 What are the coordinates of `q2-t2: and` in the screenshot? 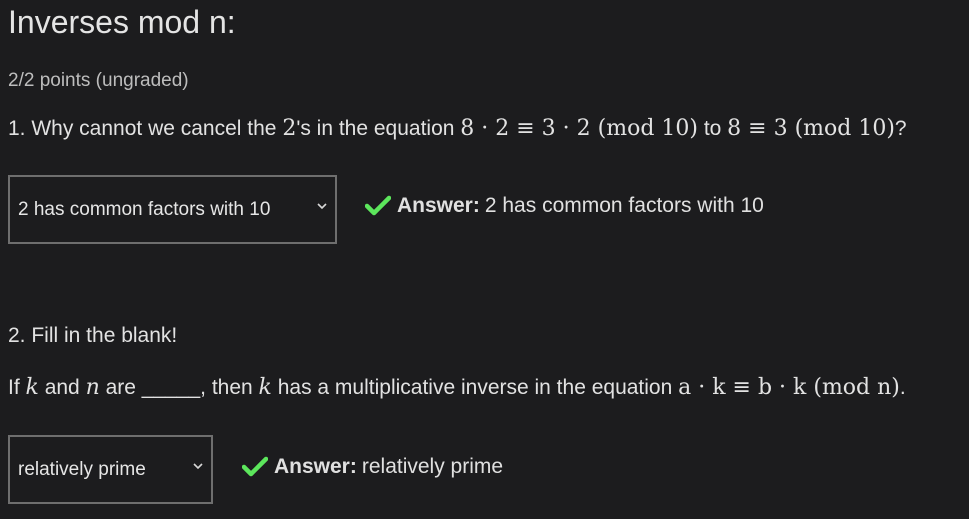 It's located at (62, 387).